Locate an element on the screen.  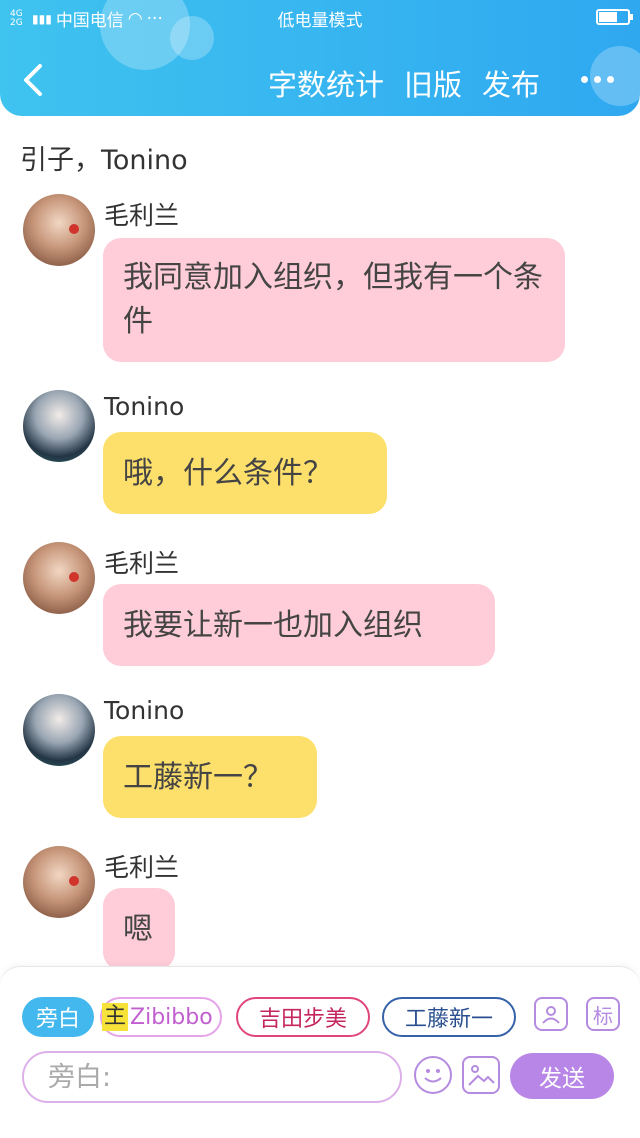
battery-icon is located at coordinates (614, 17).